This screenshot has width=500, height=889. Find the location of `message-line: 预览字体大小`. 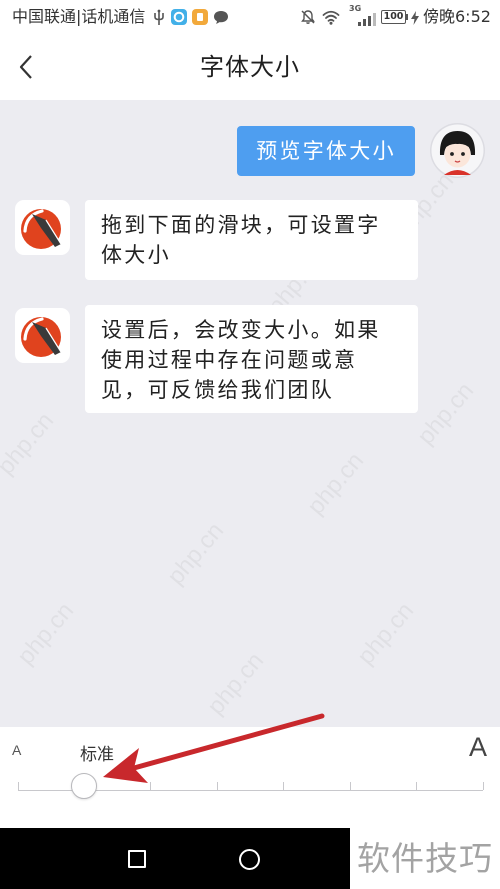

message-line: 预览字体大小 is located at coordinates (326, 151).